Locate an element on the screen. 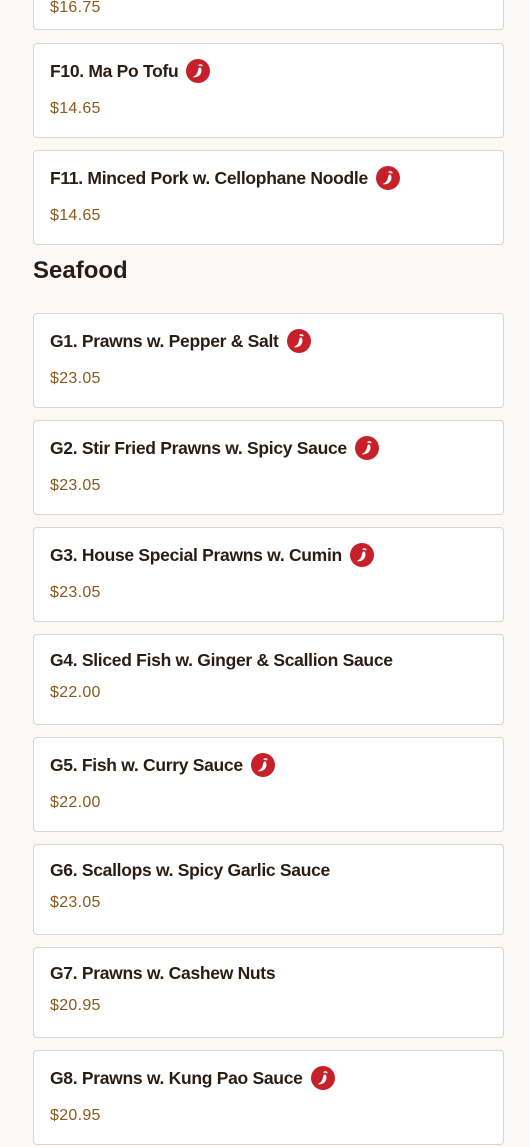 The width and height of the screenshot is (530, 1147). menu-item-price: $16.75 is located at coordinates (75, 8).